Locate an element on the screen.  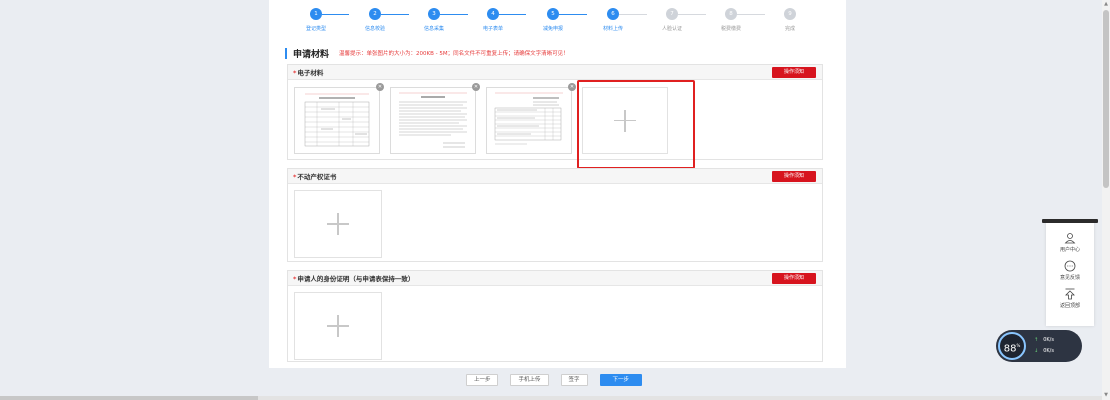
section-header: *不动产权证书 操作须知 is located at coordinates (555, 176).